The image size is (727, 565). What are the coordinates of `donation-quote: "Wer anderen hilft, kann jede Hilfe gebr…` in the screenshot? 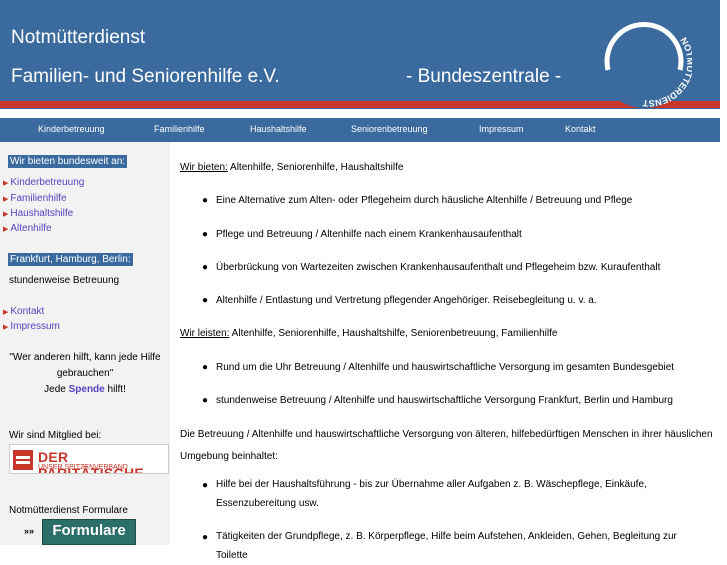 It's located at (85, 373).